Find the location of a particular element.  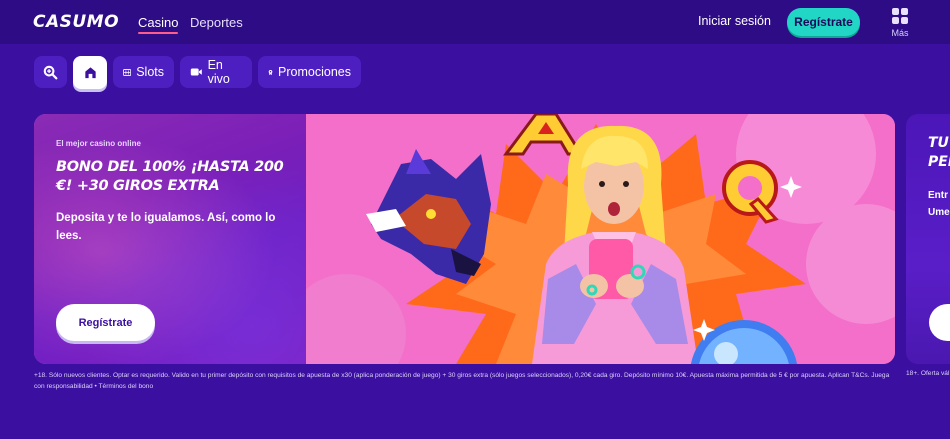

home-icon is located at coordinates (90, 73).